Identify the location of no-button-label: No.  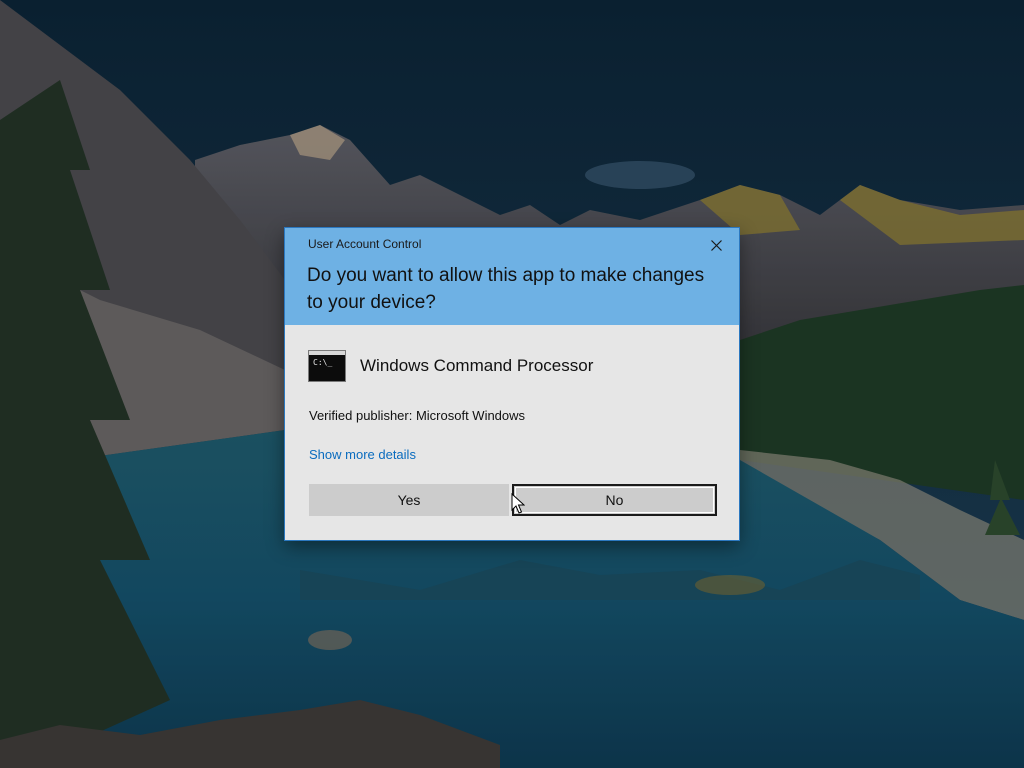
(614, 500).